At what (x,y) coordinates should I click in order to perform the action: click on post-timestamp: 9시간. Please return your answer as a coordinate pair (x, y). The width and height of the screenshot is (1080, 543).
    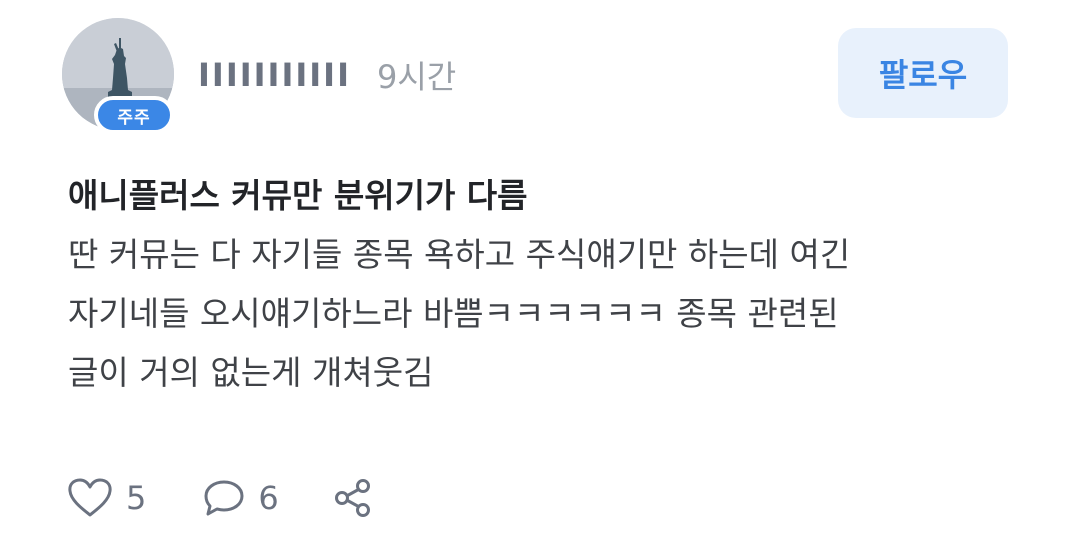
    Looking at the image, I should click on (416, 77).